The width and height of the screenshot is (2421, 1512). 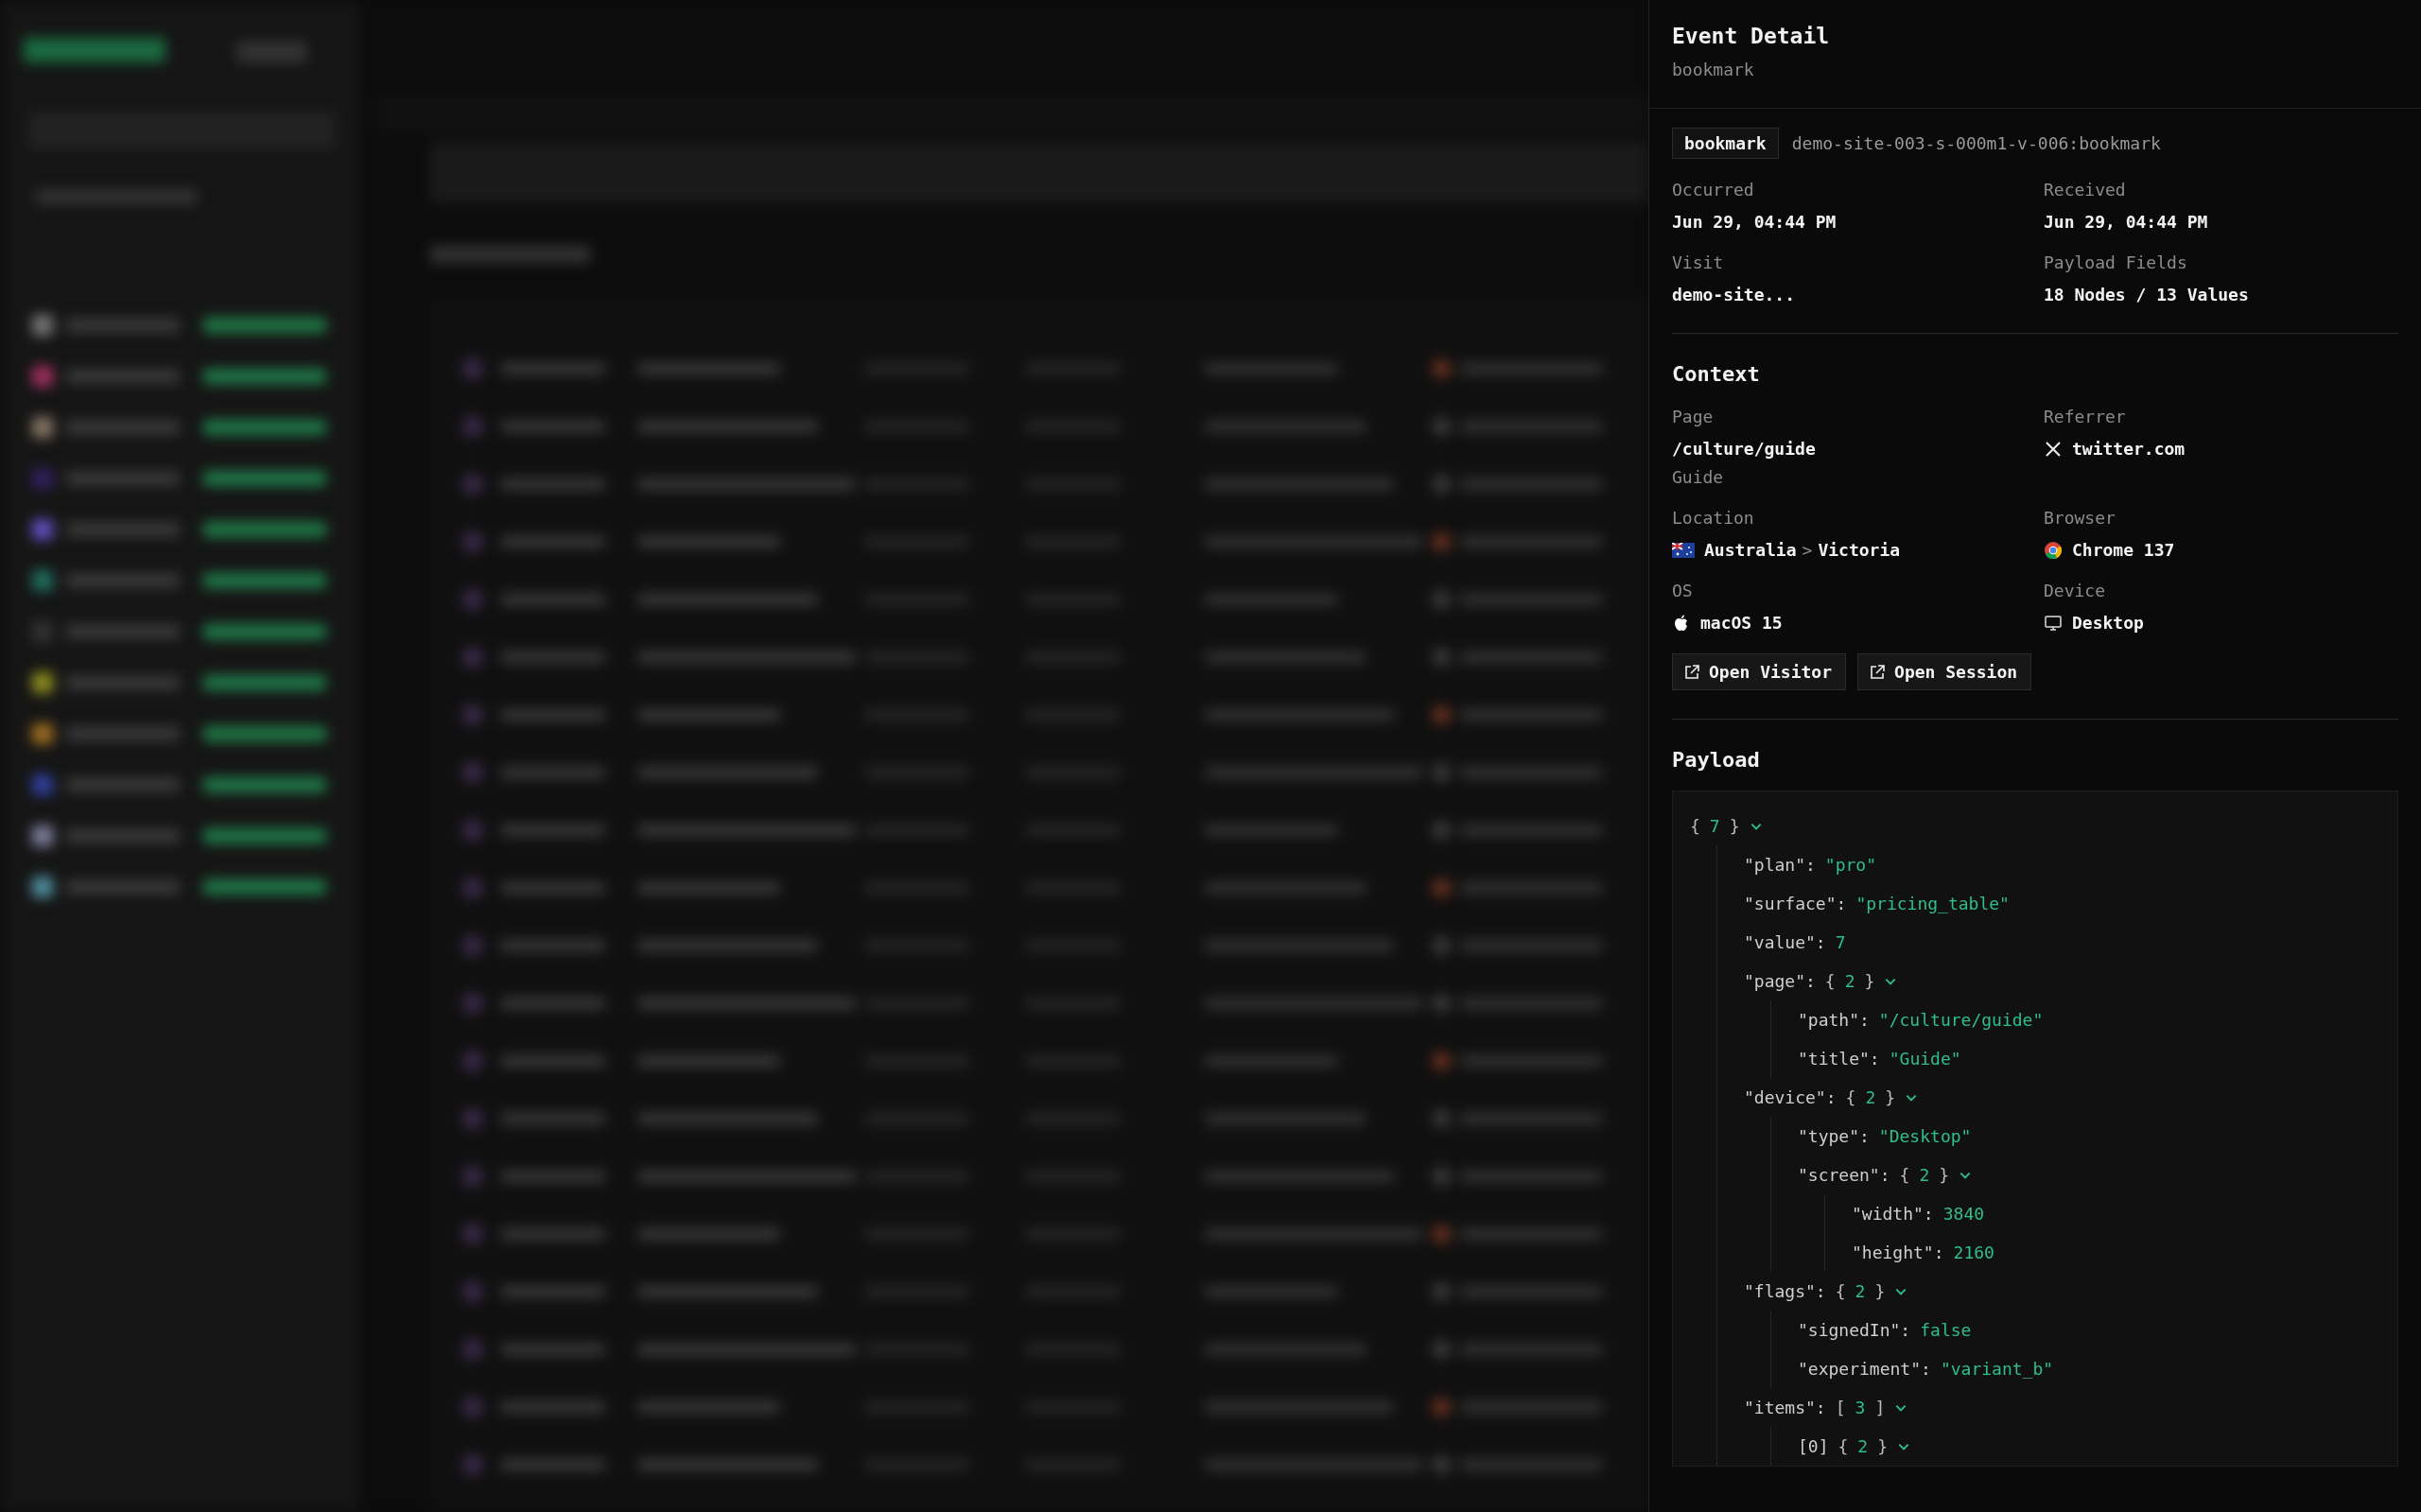 What do you see at coordinates (1785, 1407) in the screenshot?
I see `payload-key: "items":` at bounding box center [1785, 1407].